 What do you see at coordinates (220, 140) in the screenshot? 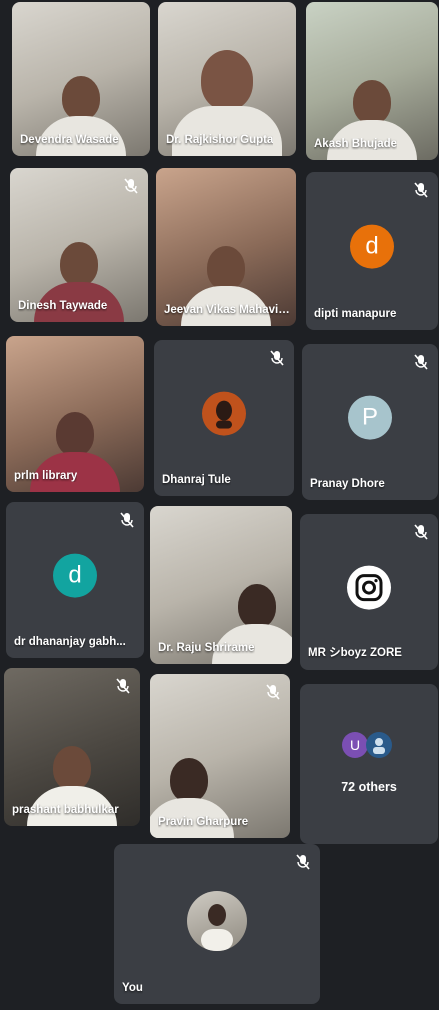
I see `participant-name: Dr. Rajkishor Gupta` at bounding box center [220, 140].